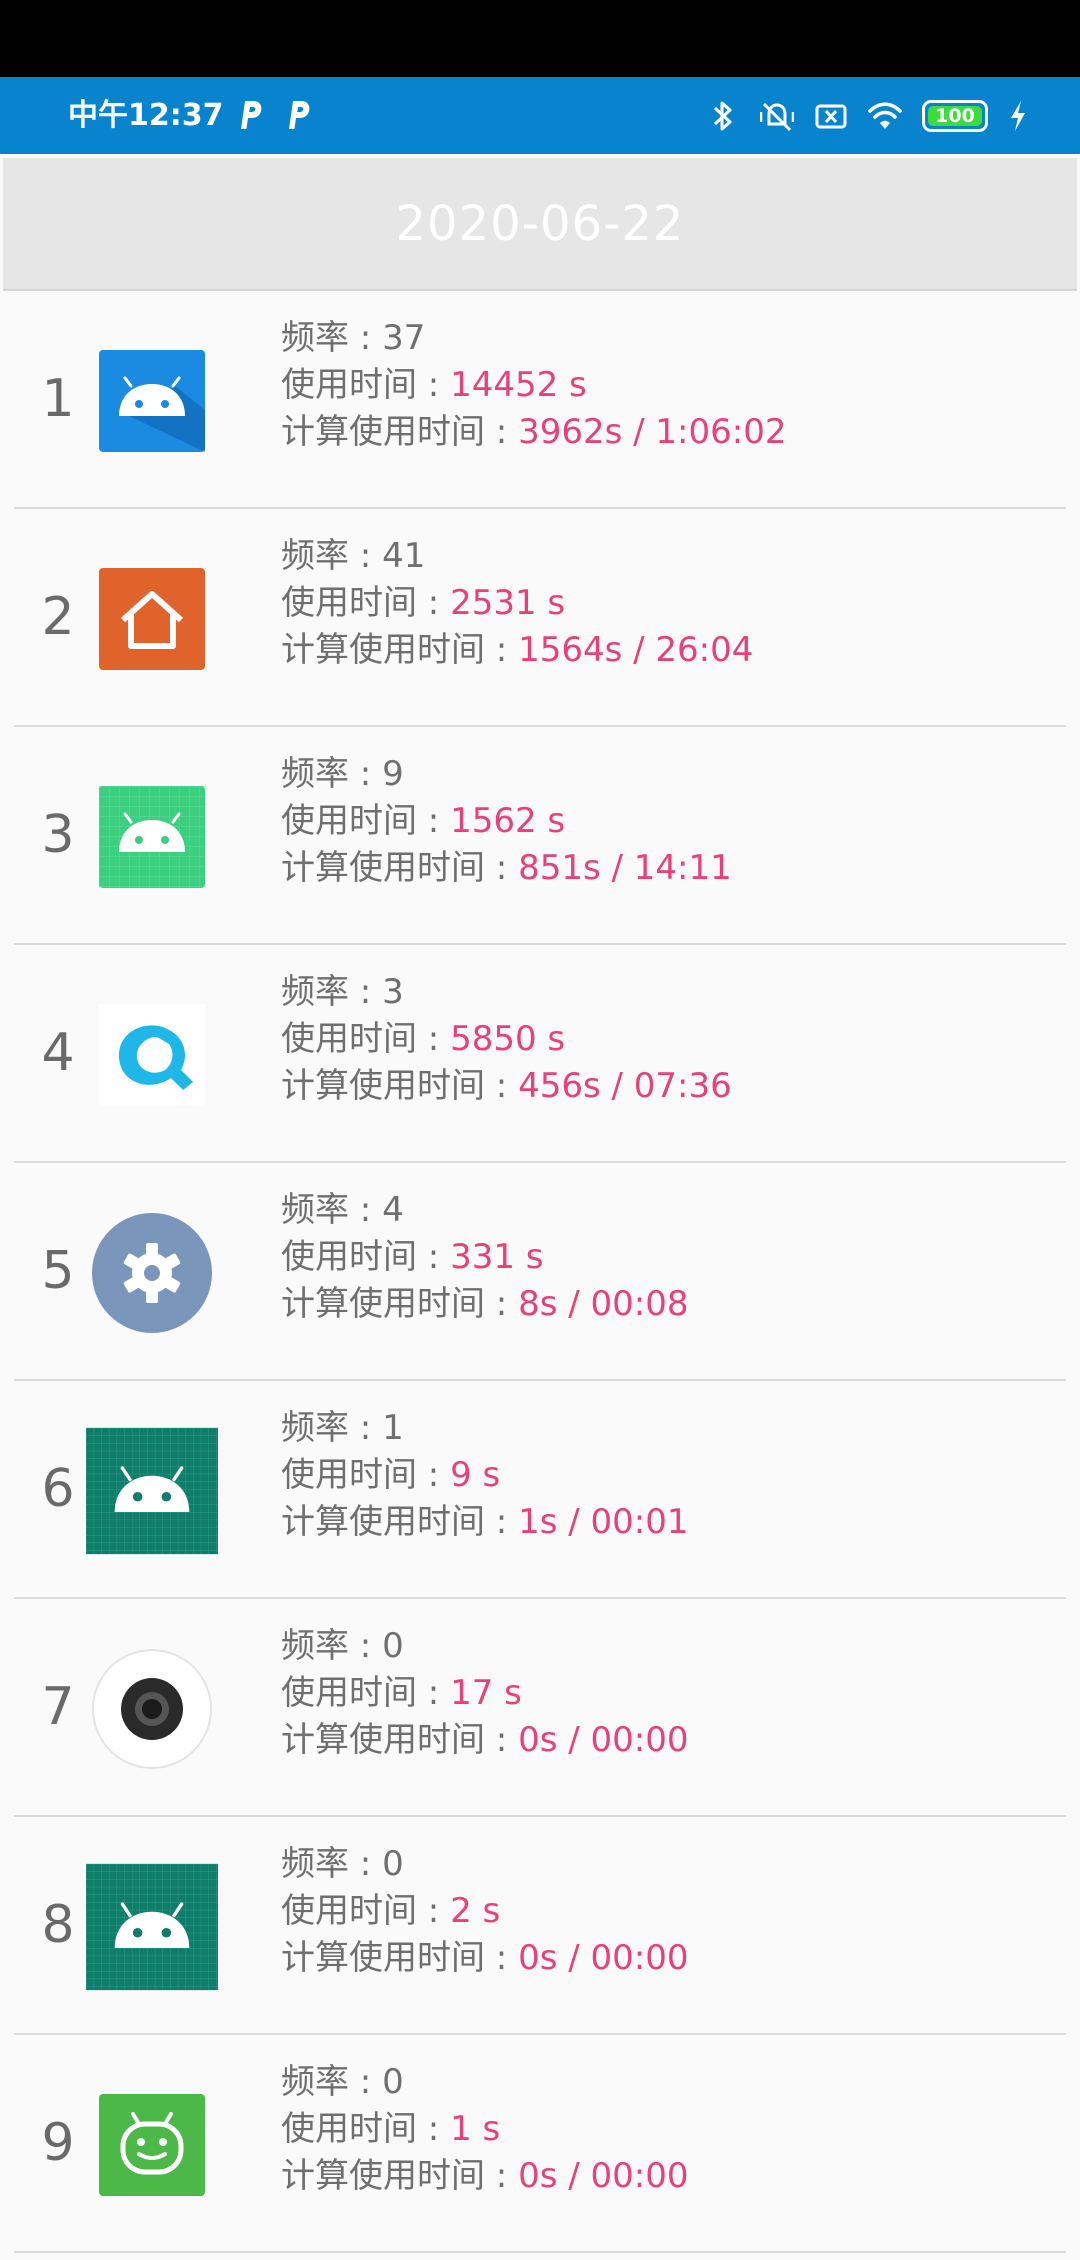  Describe the element at coordinates (404, 338) in the screenshot. I see `frequency-value: 37` at that location.